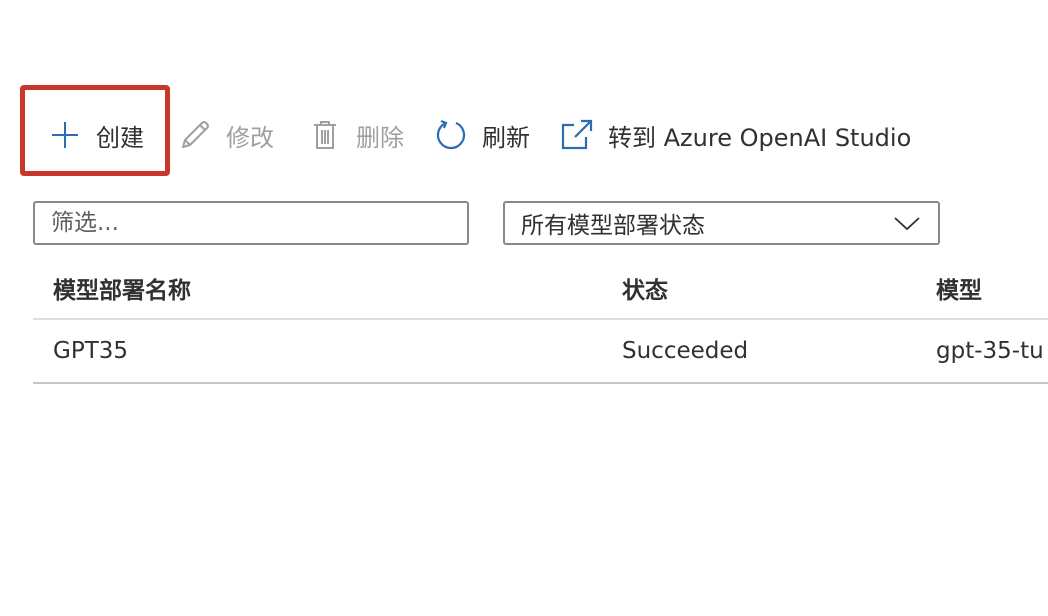  I want to click on external-link-icon, so click(577, 135).